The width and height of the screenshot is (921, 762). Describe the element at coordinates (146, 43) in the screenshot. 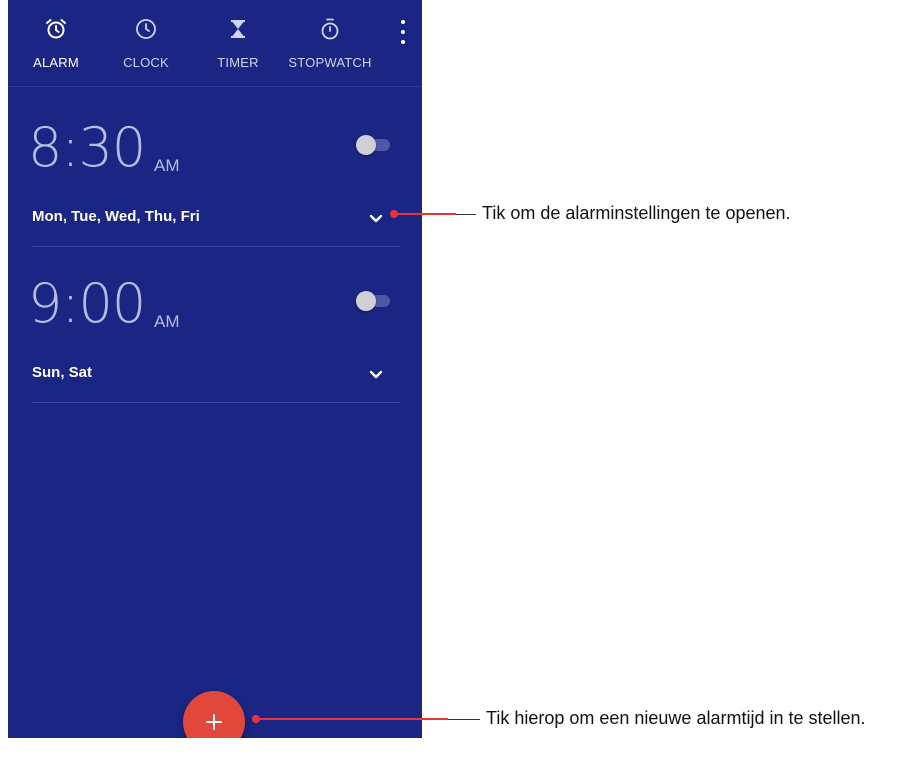

I see `tab-clock: CLOCK` at that location.